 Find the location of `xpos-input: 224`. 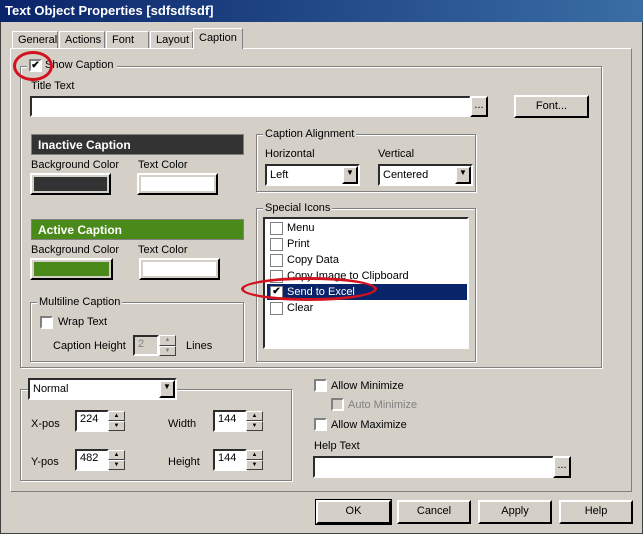

xpos-input: 224 is located at coordinates (92, 421).